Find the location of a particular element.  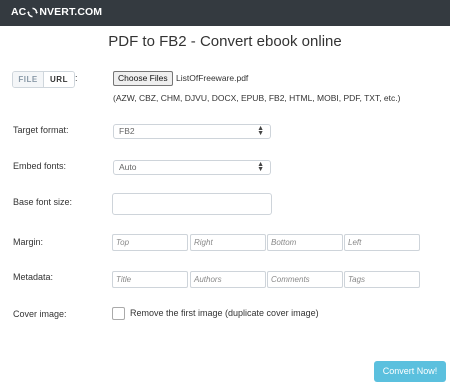

file-tab: FILE is located at coordinates (28, 79).